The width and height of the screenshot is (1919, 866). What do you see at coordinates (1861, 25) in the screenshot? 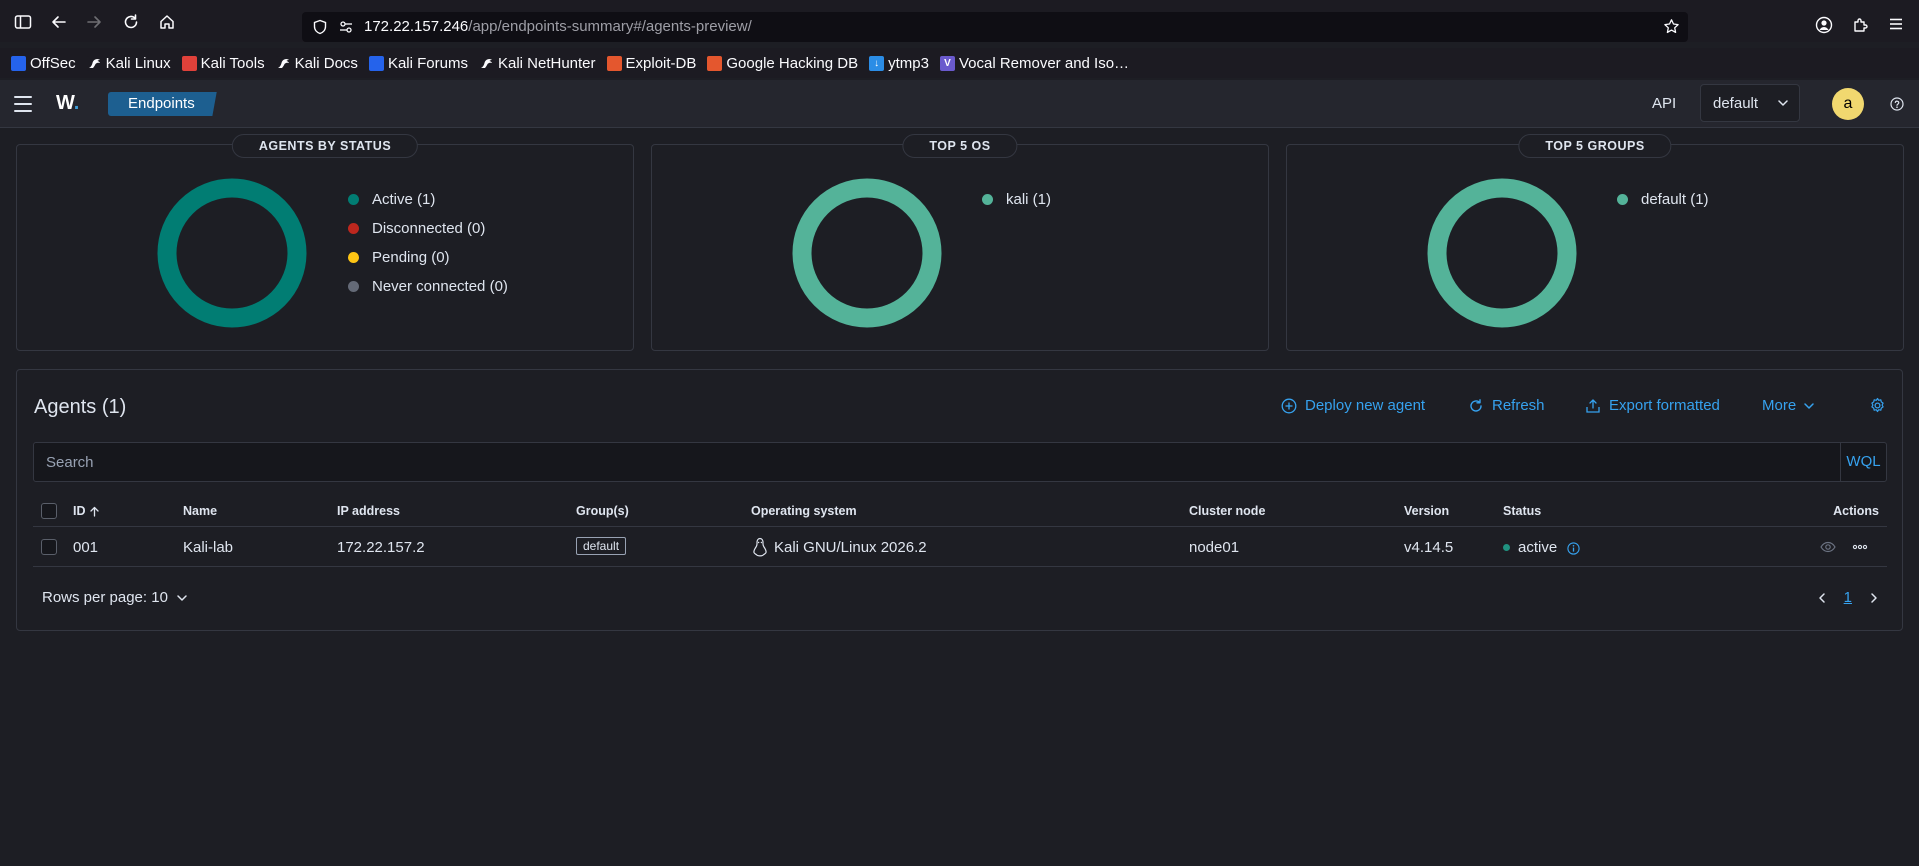
I see `extensions-icon` at bounding box center [1861, 25].